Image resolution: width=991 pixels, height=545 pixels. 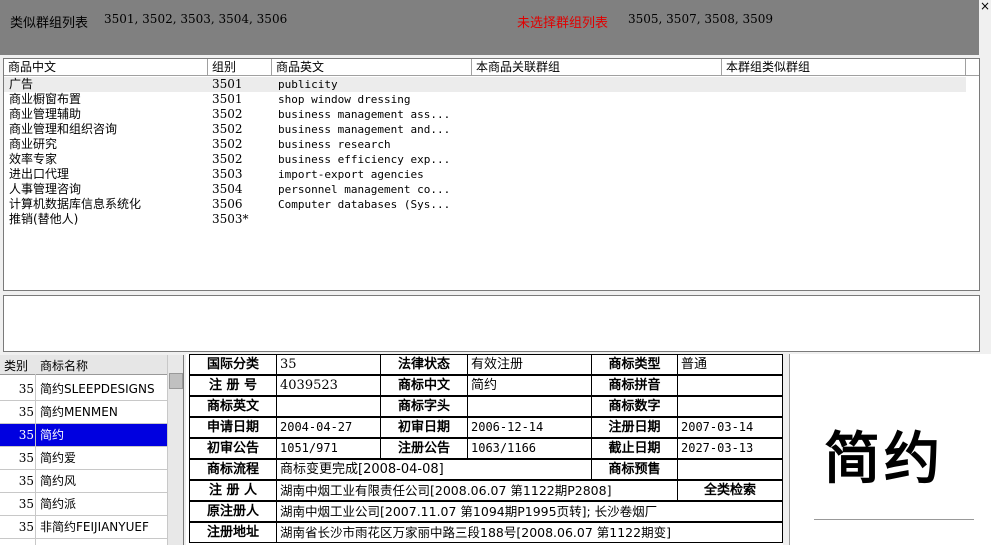 I want to click on reg-notice-label: 注册公告, so click(x=424, y=448).